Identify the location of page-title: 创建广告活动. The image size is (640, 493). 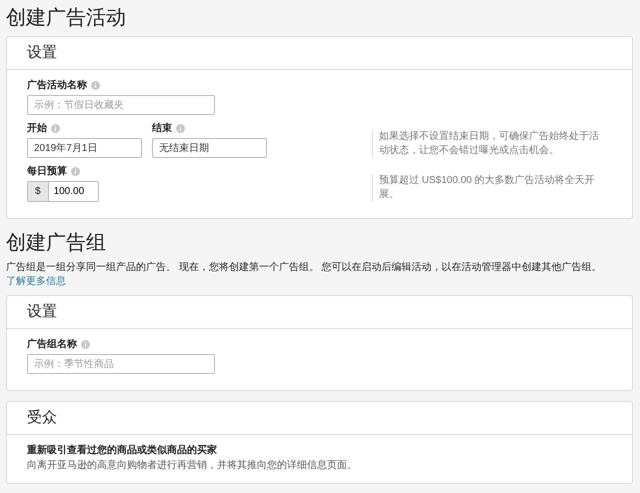
(66, 18).